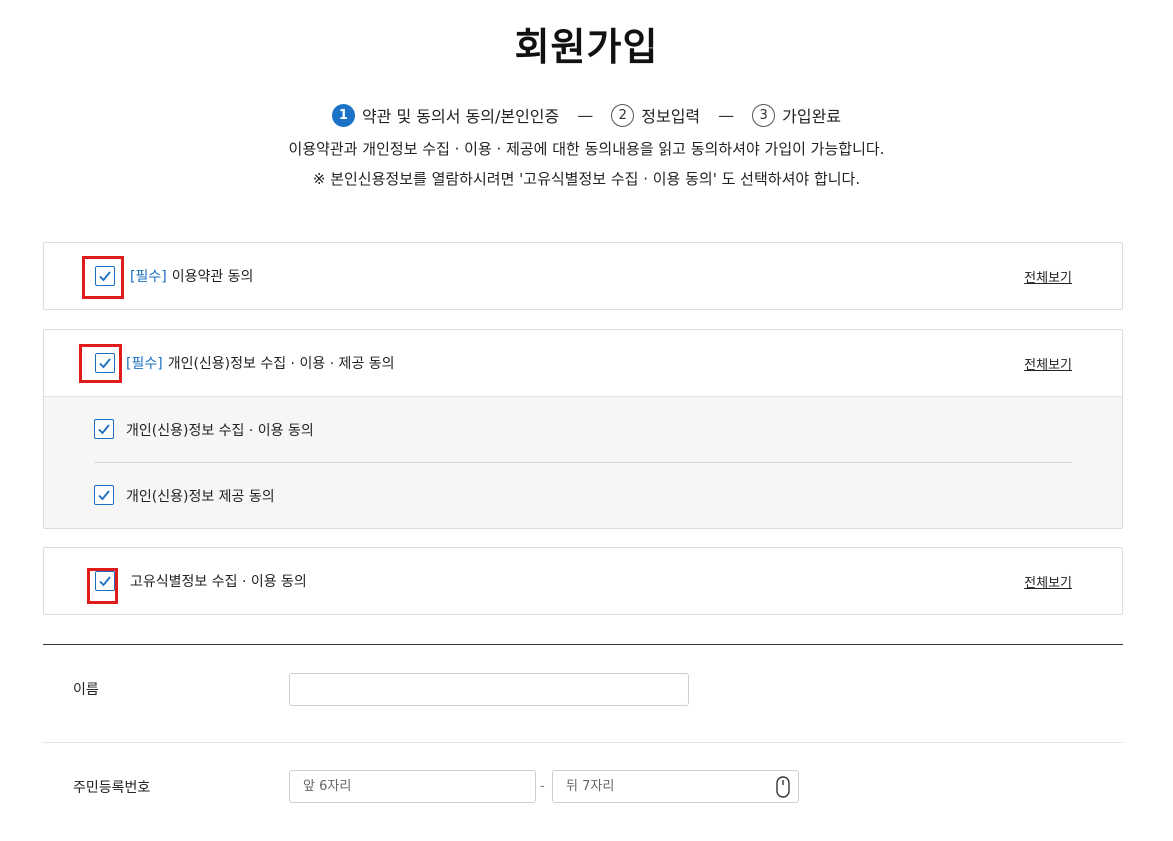 This screenshot has width=1173, height=841. What do you see at coordinates (460, 116) in the screenshot?
I see `step-1-label: 약관 및 동의서 동의/본인인증` at bounding box center [460, 116].